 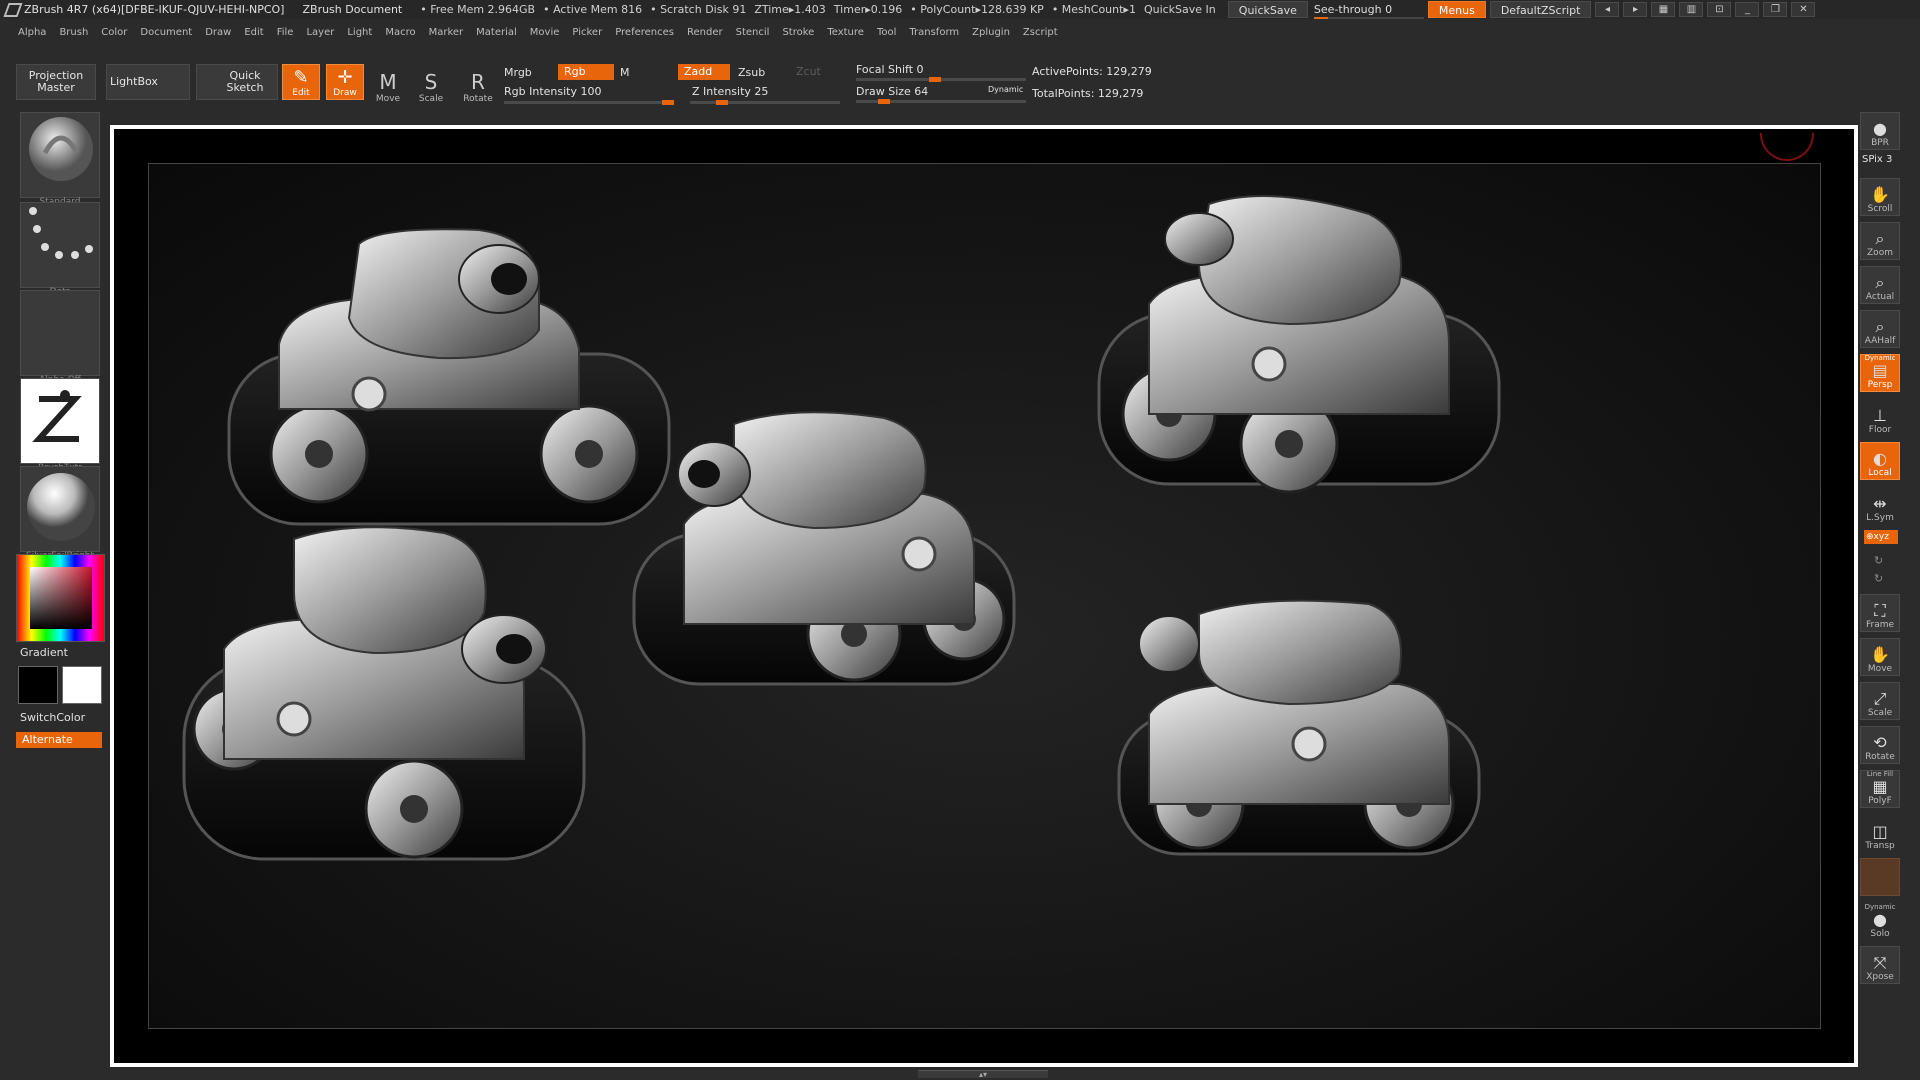 I want to click on restore-icon: ❐, so click(x=1775, y=9).